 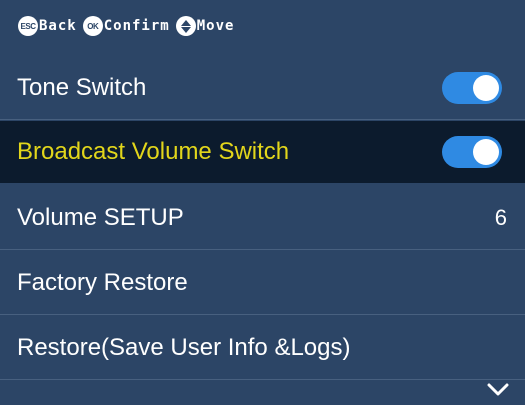 I want to click on menu-item-label: Restore(Save User Info &Logs), so click(x=184, y=347).